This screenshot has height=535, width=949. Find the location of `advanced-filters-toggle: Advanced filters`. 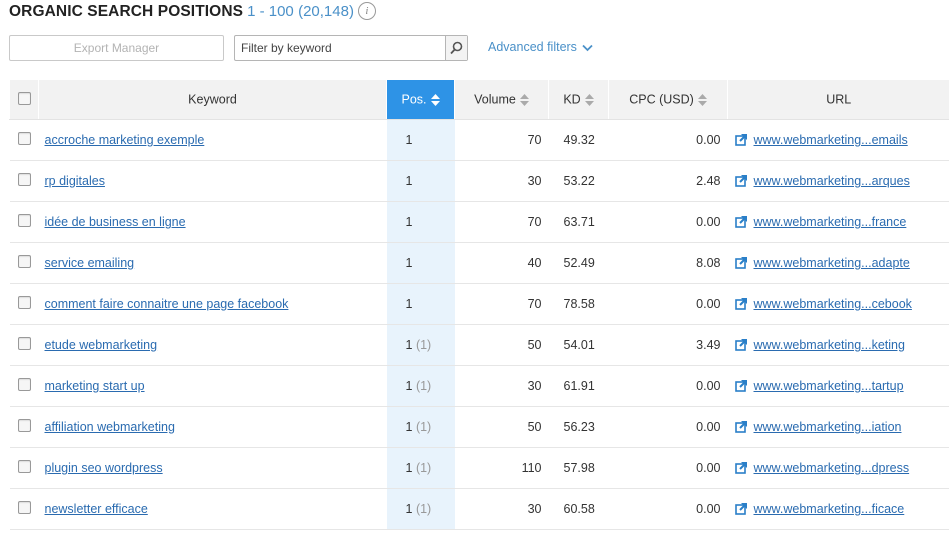

advanced-filters-toggle: Advanced filters is located at coordinates (541, 47).